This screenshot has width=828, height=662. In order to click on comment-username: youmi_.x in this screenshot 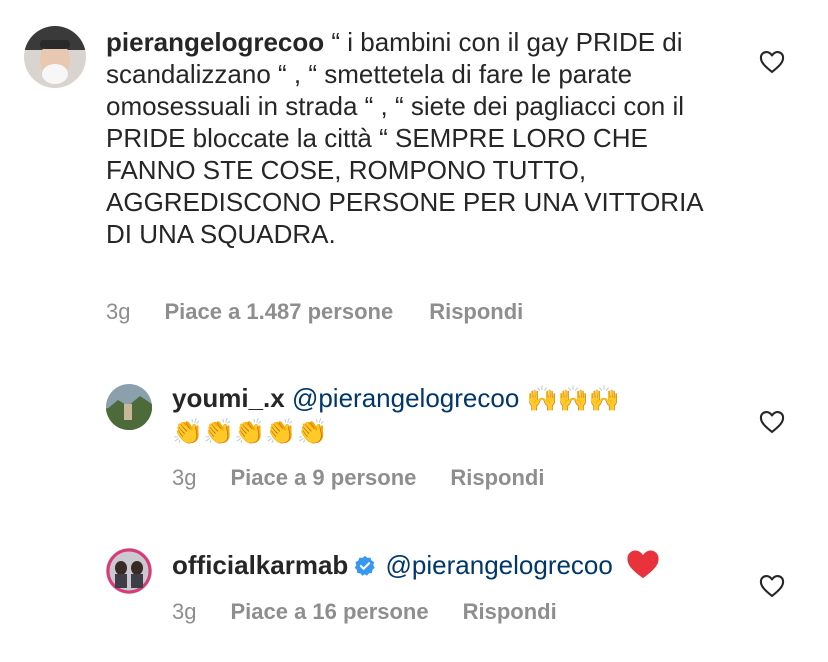, I will do `click(228, 398)`.